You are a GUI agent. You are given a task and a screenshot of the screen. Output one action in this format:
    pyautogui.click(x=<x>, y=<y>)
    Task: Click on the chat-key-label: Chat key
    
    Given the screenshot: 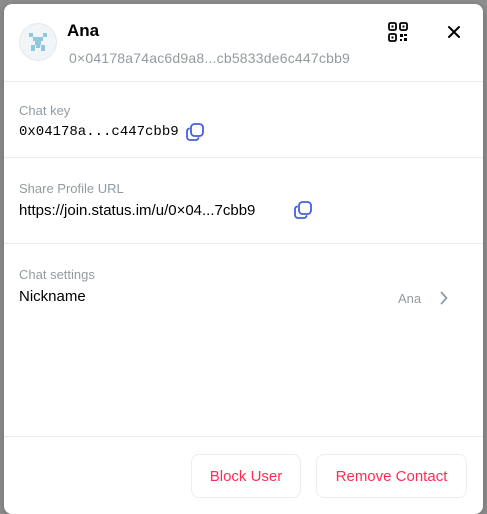 What is the action you would take?
    pyautogui.click(x=45, y=110)
    